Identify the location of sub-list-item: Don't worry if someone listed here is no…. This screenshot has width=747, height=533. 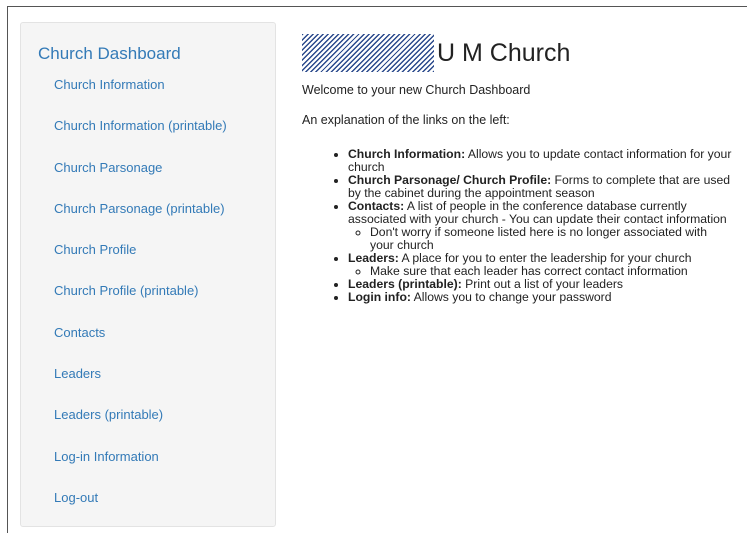
(551, 239).